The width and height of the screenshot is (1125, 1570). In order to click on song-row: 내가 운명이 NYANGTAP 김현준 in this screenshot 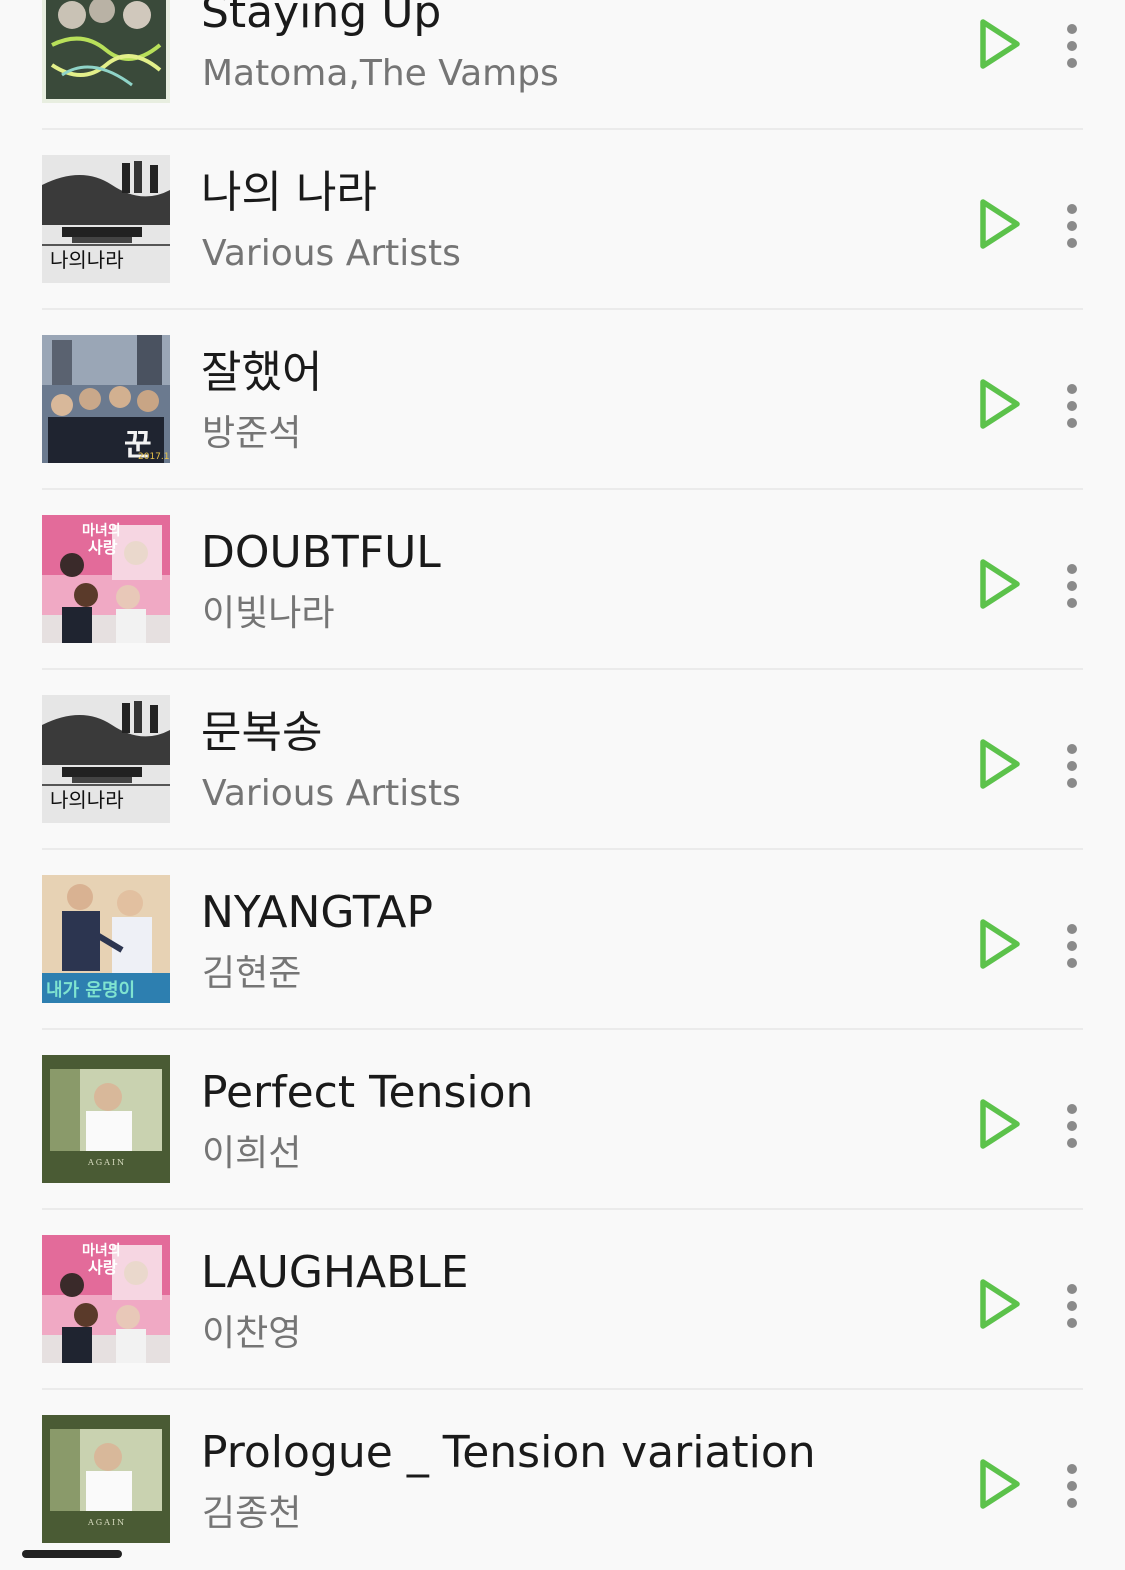, I will do `click(562, 940)`.